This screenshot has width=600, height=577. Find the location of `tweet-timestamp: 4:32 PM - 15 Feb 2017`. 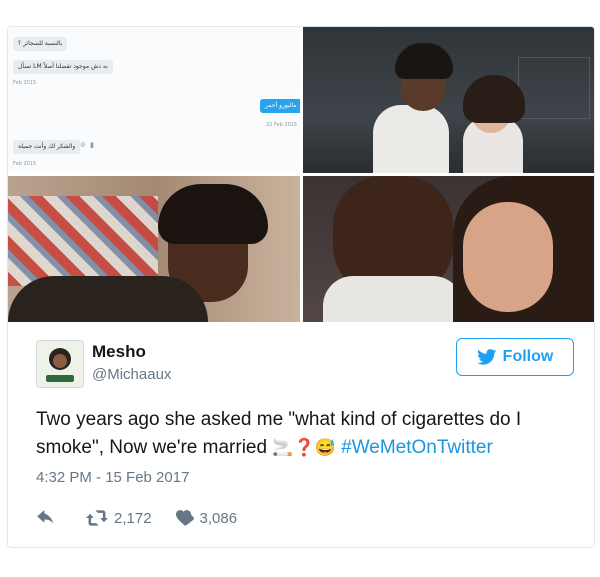

tweet-timestamp: 4:32 PM - 15 Feb 2017 is located at coordinates (112, 477).